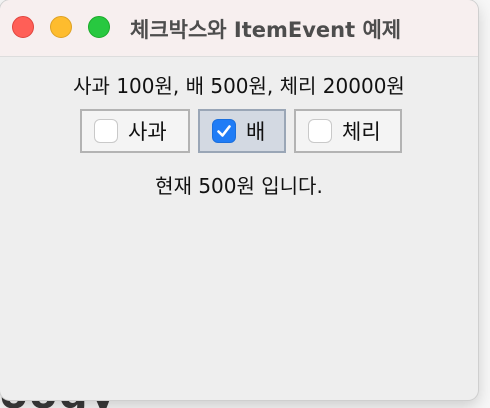 The image size is (490, 408). Describe the element at coordinates (266, 30) in the screenshot. I see `window-title: 체크박스와 ItemEvent 예제` at that location.